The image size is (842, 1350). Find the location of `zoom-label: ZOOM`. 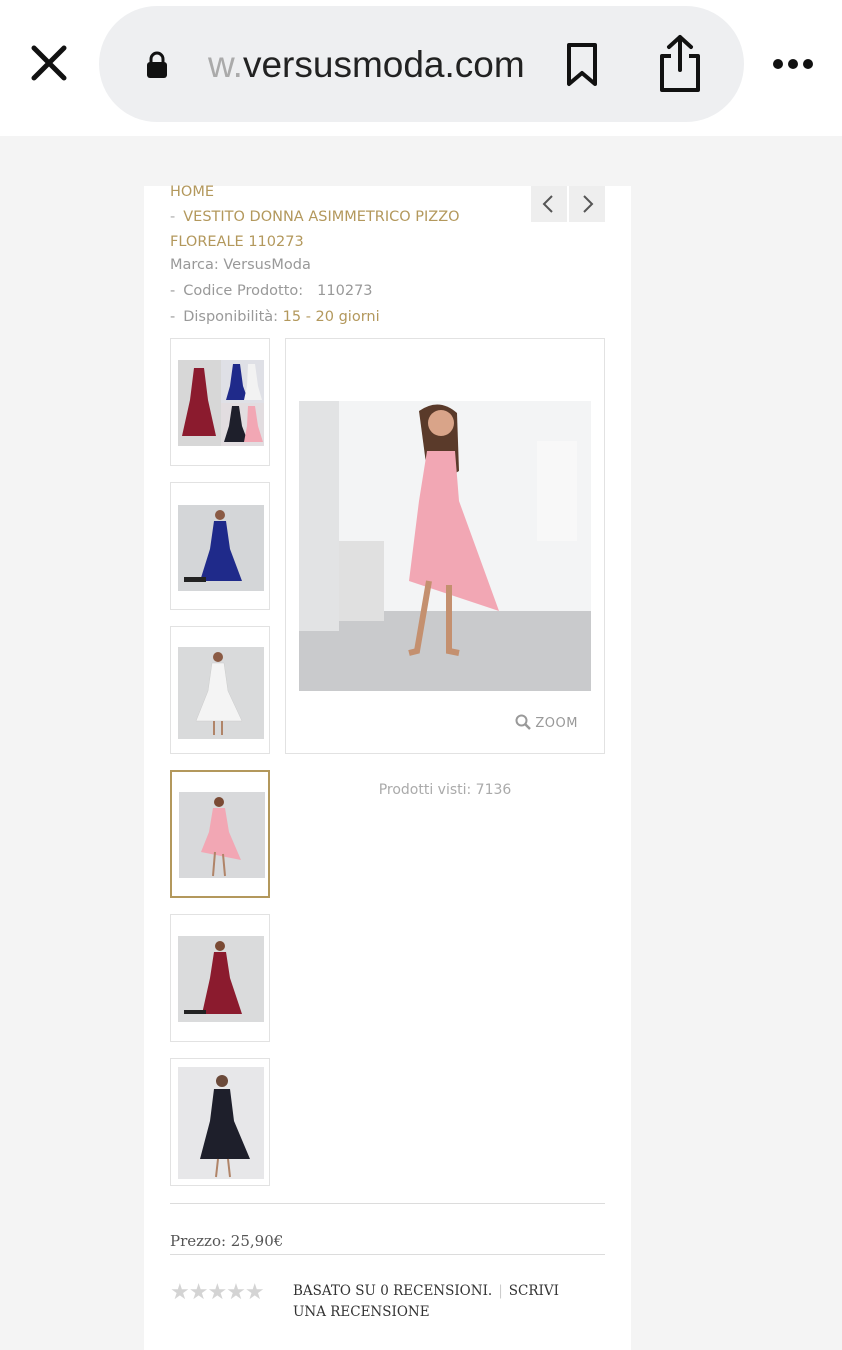

zoom-label: ZOOM is located at coordinates (556, 723).